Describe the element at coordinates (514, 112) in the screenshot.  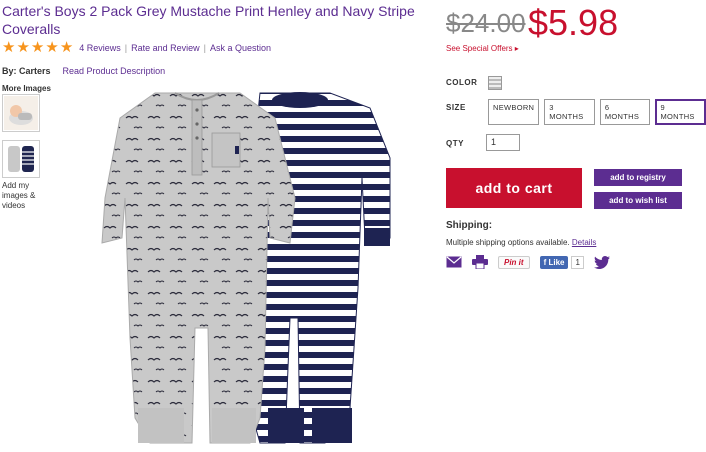
I see `size-option-newborn: NEWBORN` at that location.